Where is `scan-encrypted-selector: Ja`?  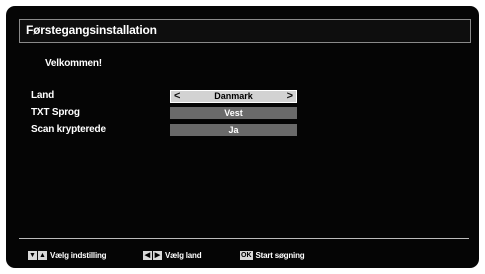
scan-encrypted-selector: Ja is located at coordinates (233, 130).